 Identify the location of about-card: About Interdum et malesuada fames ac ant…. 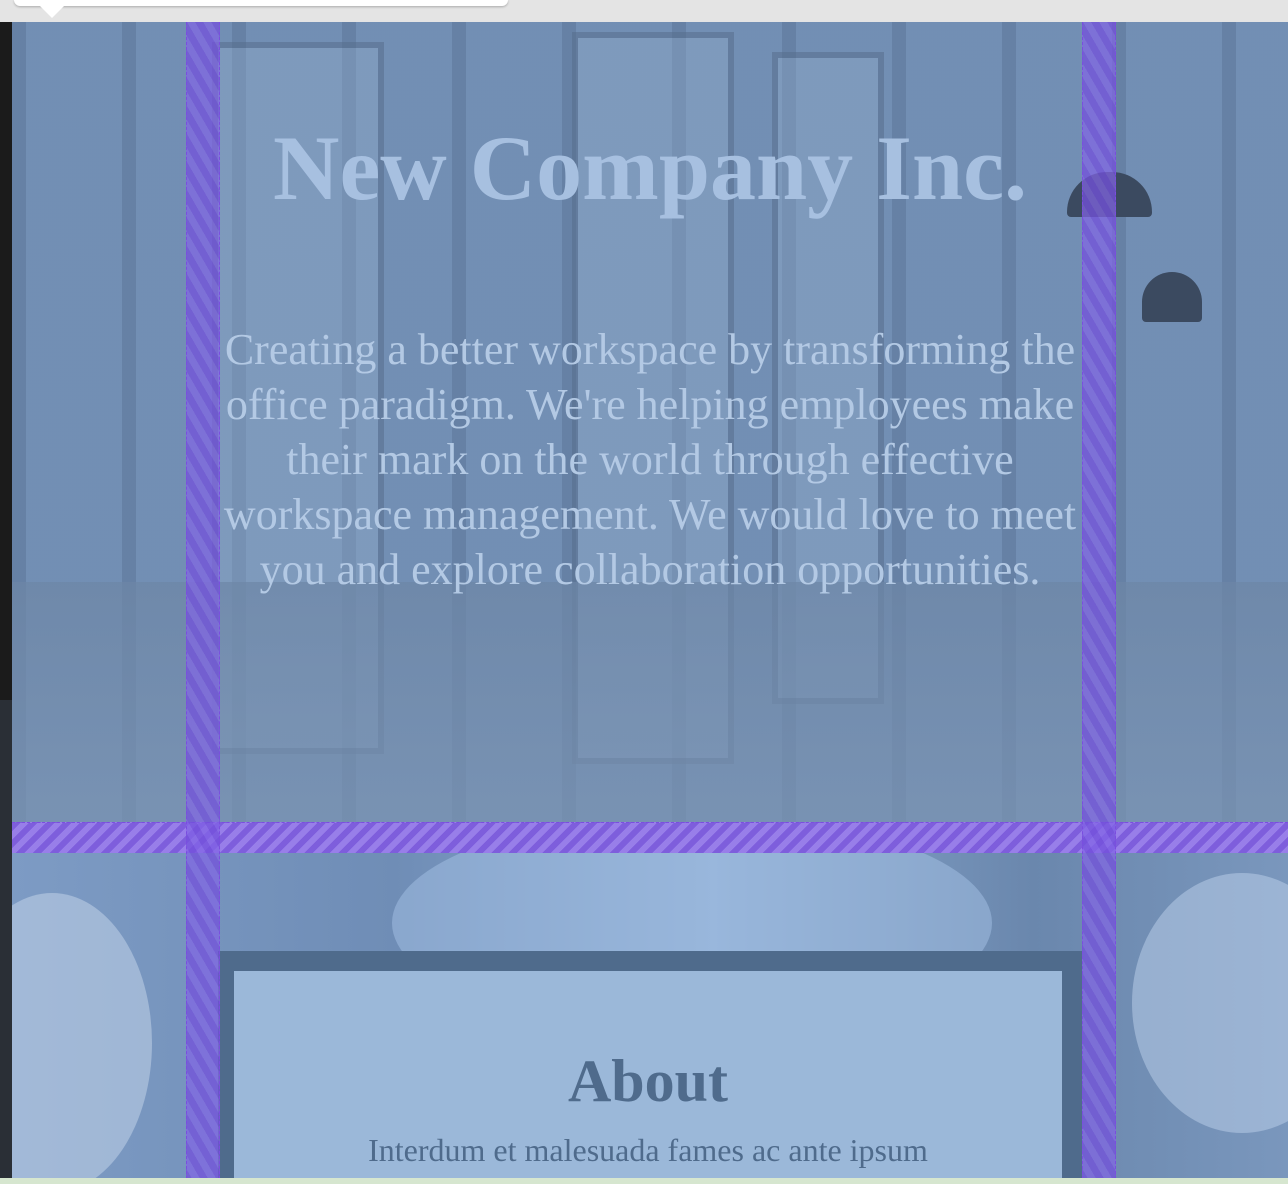
(648, 1077).